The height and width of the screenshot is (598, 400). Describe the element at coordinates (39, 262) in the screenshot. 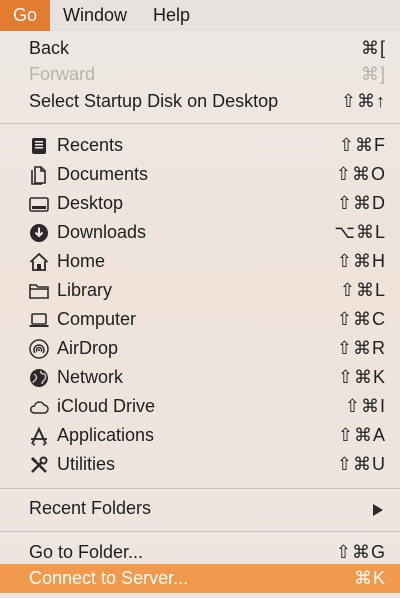

I see `home-icon` at that location.